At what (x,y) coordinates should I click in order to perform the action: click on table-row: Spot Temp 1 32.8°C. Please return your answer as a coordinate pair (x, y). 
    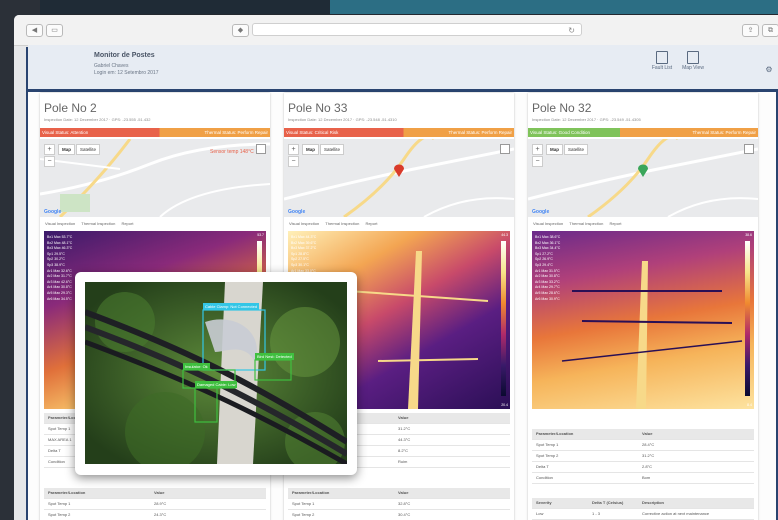
    Looking at the image, I should click on (399, 504).